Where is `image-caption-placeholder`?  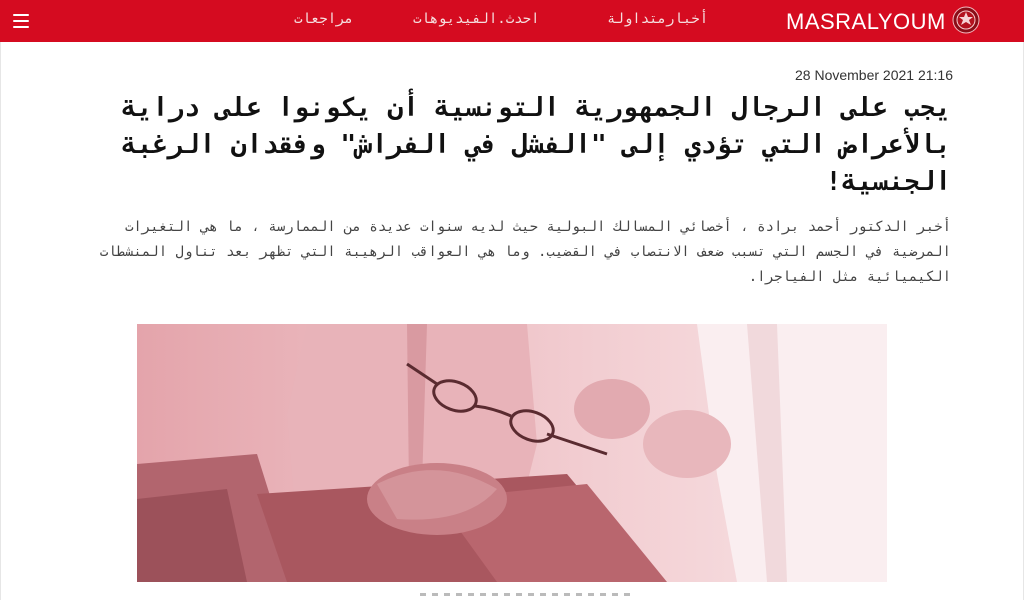
image-caption-placeholder is located at coordinates (540, 596).